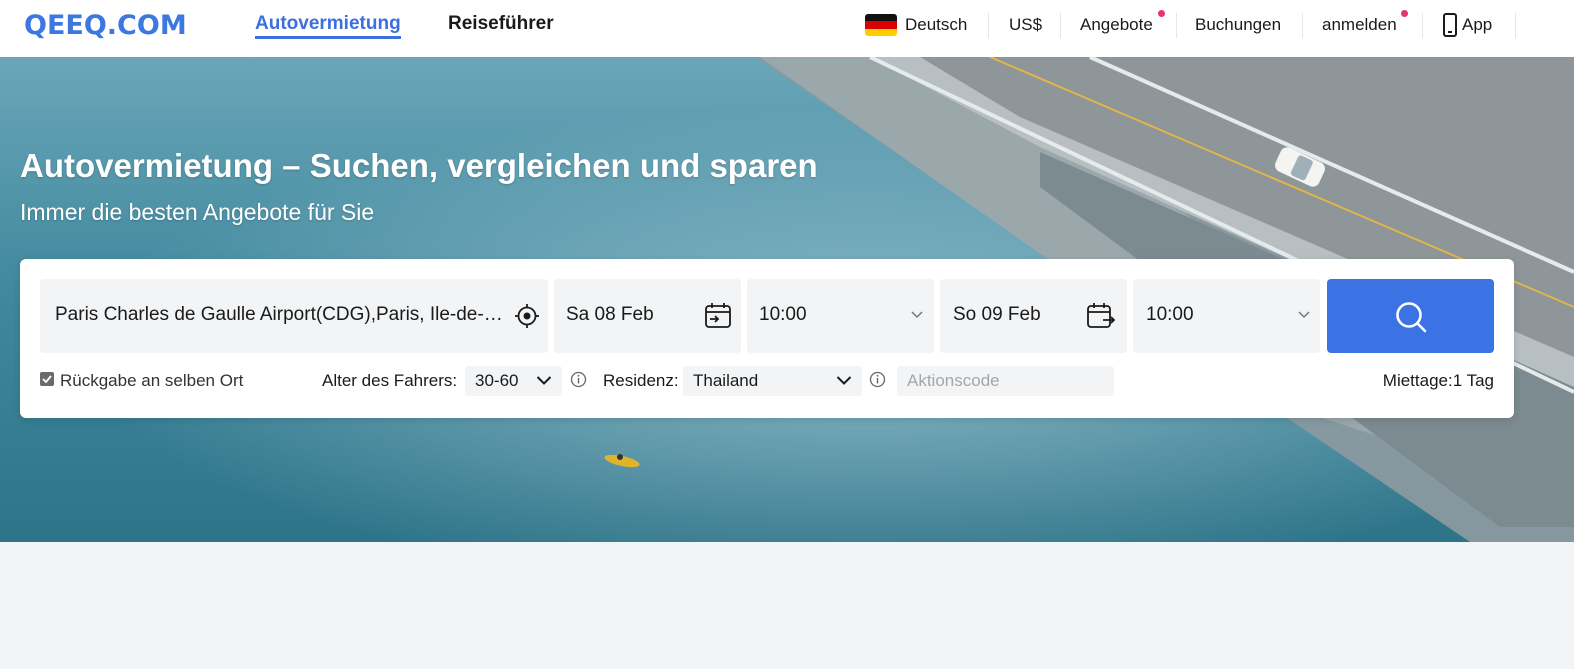  What do you see at coordinates (881, 25) in the screenshot?
I see `german-flag-icon` at bounding box center [881, 25].